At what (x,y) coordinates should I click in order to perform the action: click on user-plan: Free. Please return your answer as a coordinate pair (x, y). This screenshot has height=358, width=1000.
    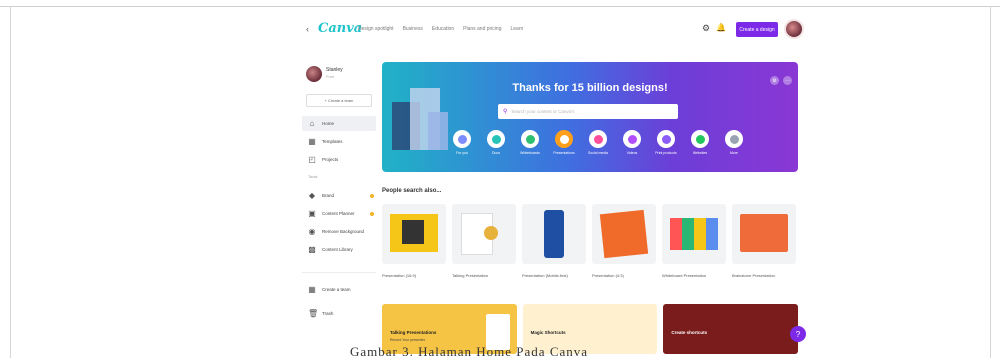
    Looking at the image, I should click on (330, 76).